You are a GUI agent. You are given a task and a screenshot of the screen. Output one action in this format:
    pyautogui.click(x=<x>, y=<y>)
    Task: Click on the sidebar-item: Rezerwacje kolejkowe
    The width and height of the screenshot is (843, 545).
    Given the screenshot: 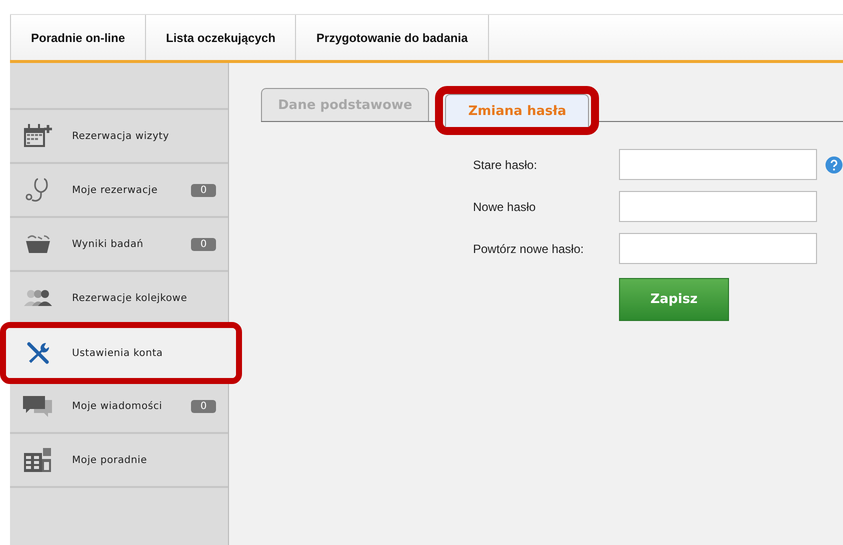 What is the action you would take?
    pyautogui.click(x=119, y=298)
    